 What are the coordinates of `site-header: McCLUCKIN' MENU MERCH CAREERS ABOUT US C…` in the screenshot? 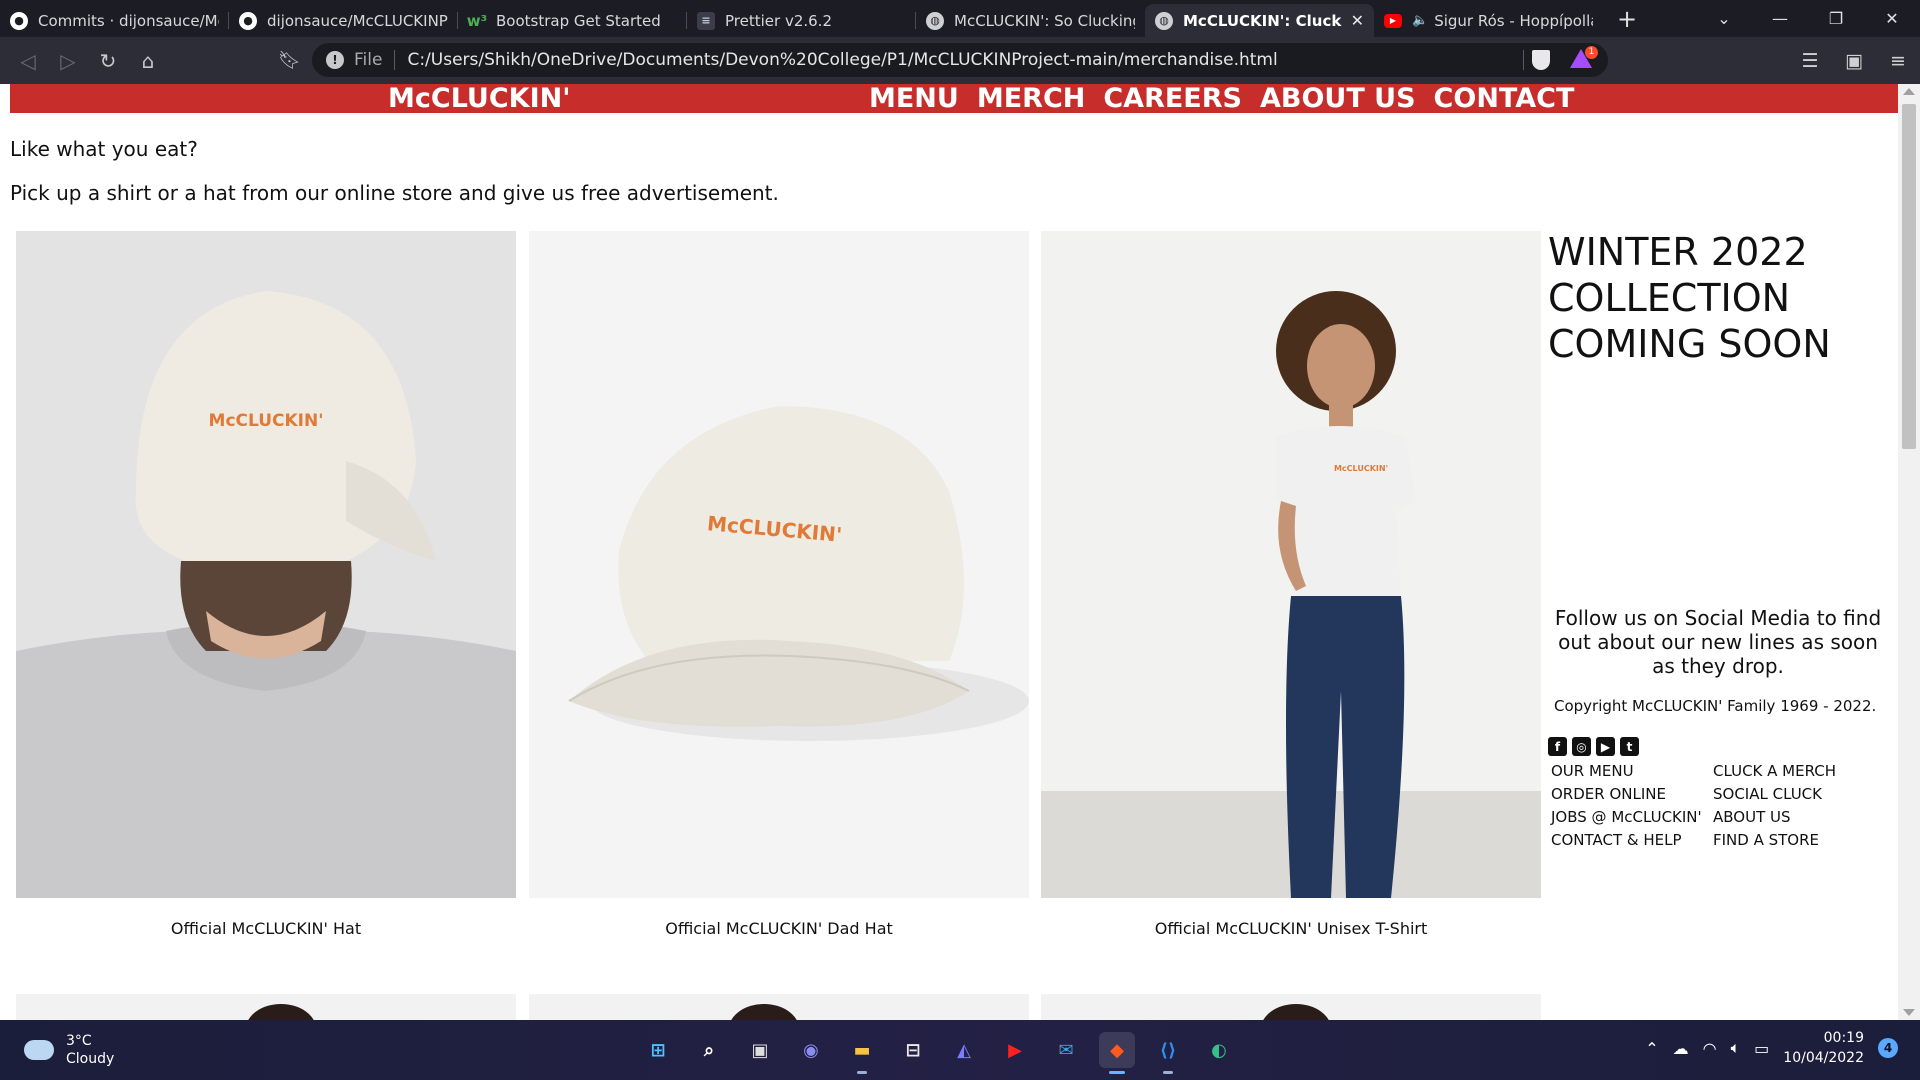 It's located at (954, 98).